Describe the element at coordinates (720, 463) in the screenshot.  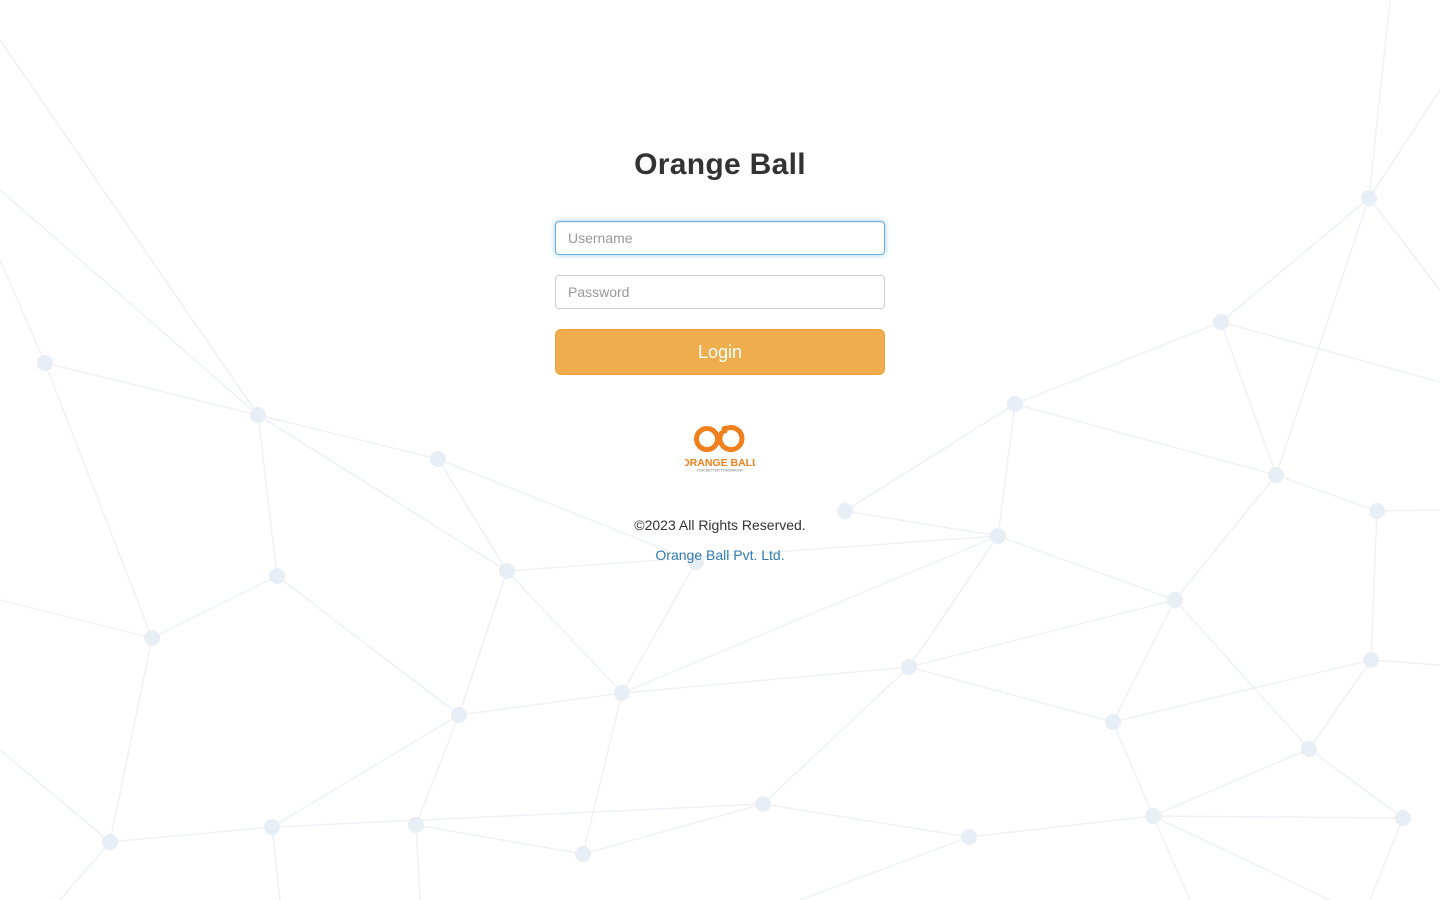
I see `svg-text: ORANGE BALL` at that location.